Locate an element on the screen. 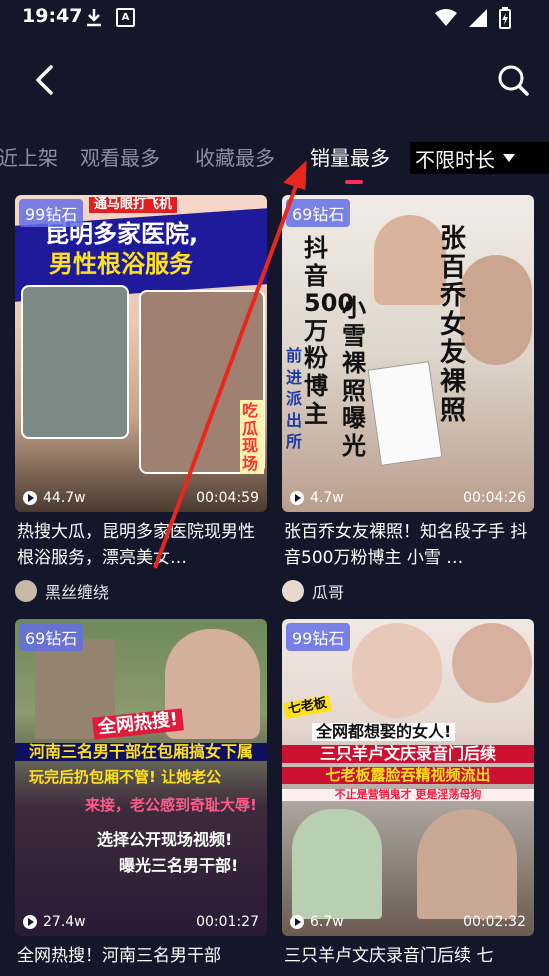 This screenshot has width=549, height=976. view-count: 44.7w is located at coordinates (64, 498).